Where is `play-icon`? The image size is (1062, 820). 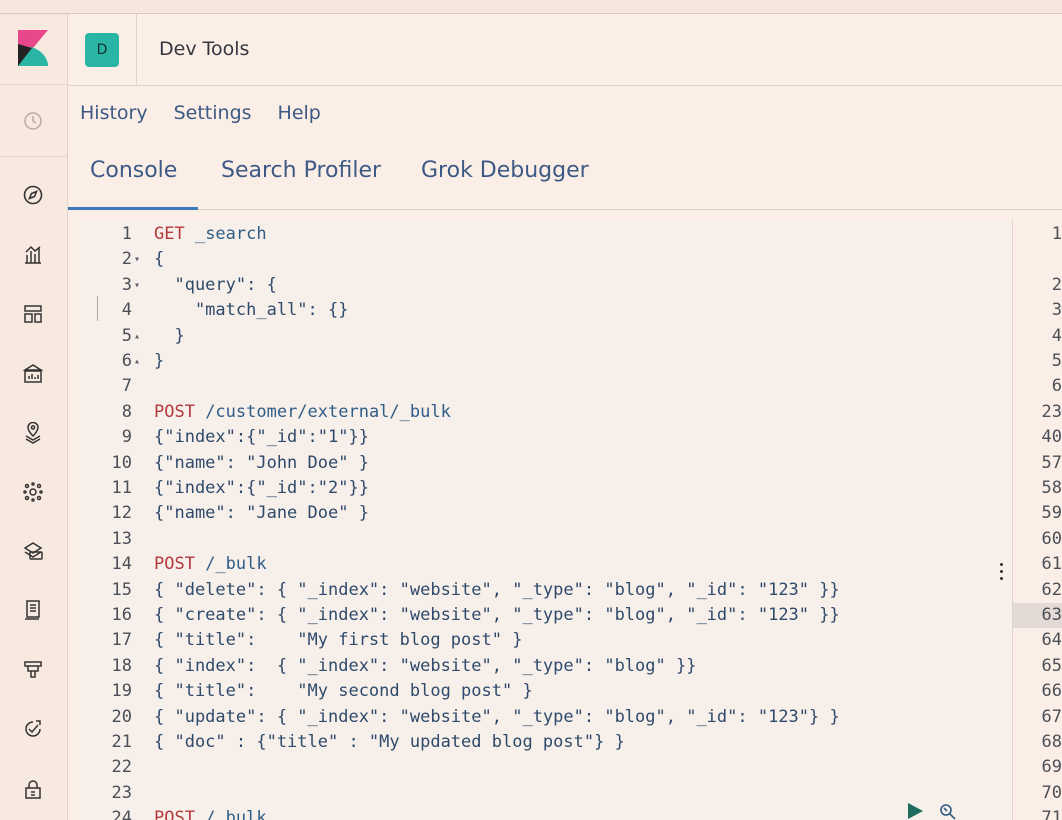
play-icon is located at coordinates (915, 811).